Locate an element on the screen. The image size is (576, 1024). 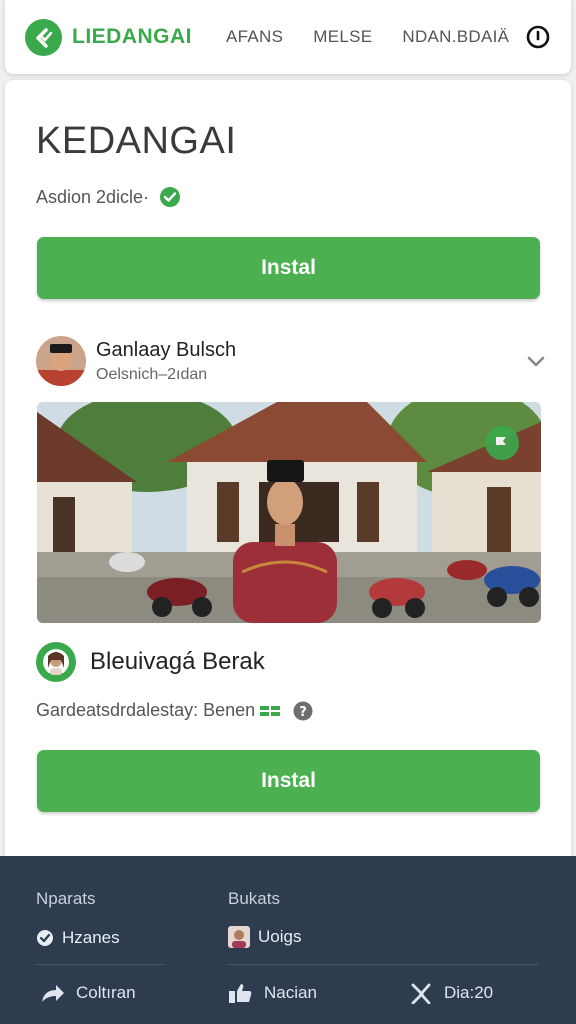
subtitle: Asdion 2dicle· is located at coordinates (93, 196).